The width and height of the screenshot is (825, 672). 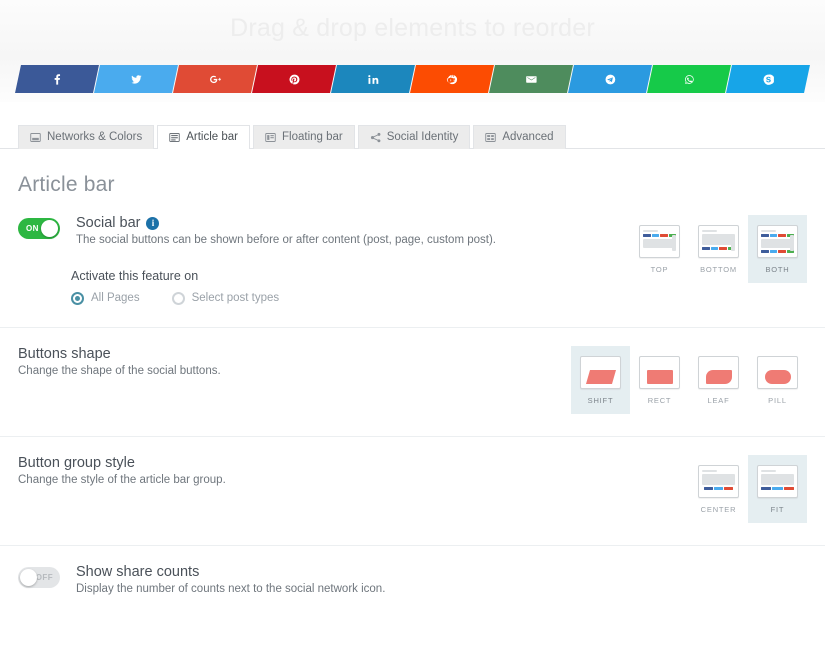 I want to click on twitter-icon, so click(x=136, y=79).